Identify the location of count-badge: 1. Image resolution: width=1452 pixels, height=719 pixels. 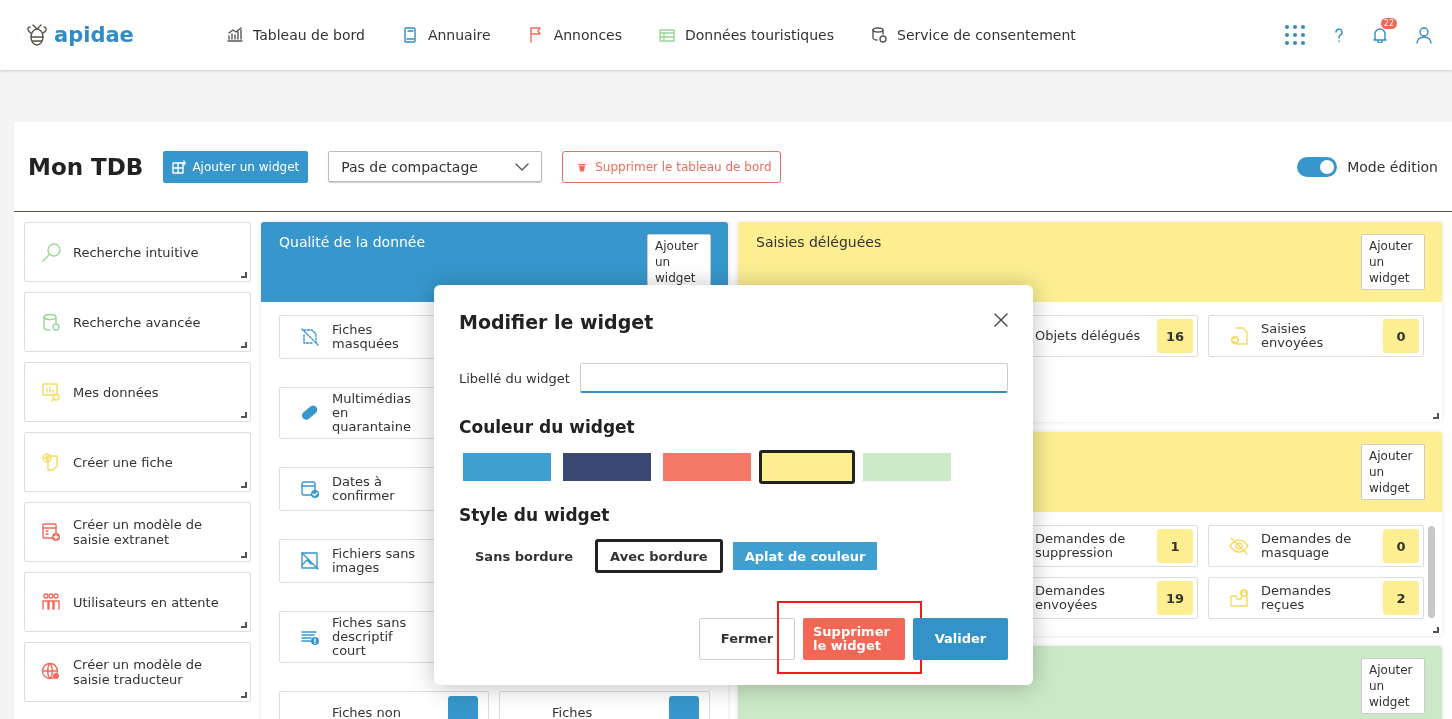
(1175, 546).